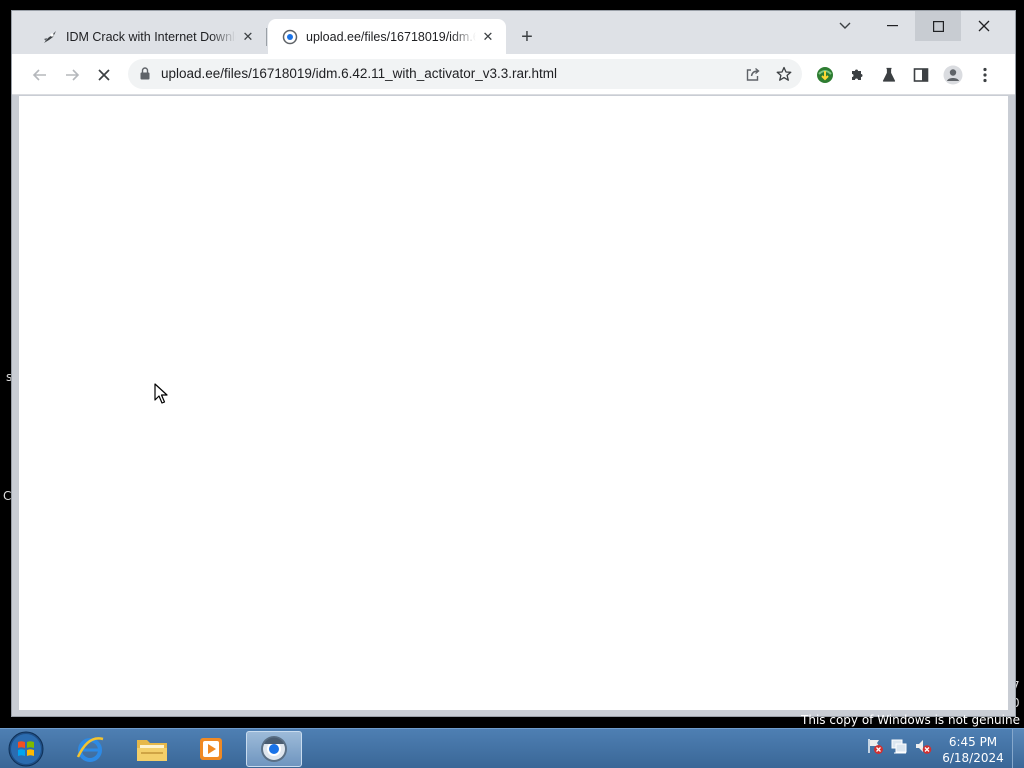 Image resolution: width=1024 pixels, height=768 pixels. I want to click on share-icon, so click(753, 74).